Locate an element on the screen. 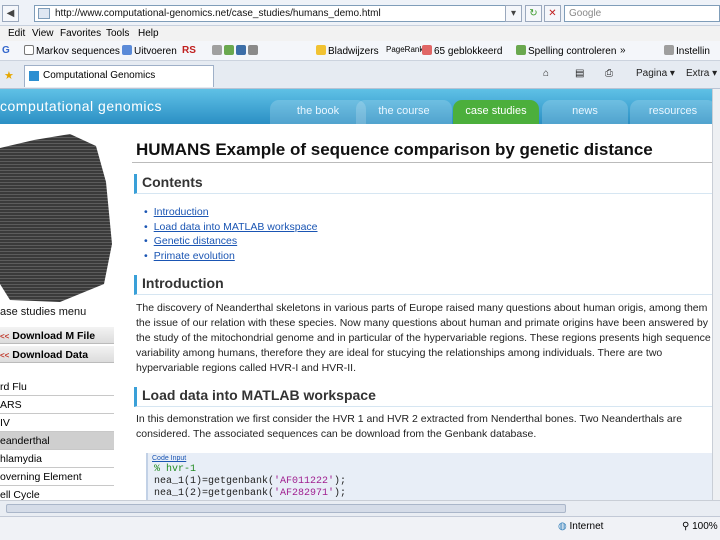 This screenshot has width=720, height=540. m-file-icon: << is located at coordinates (5, 336).